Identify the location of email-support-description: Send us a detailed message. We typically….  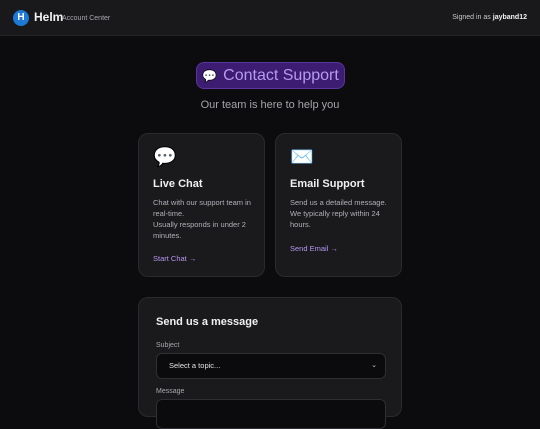
(340, 213).